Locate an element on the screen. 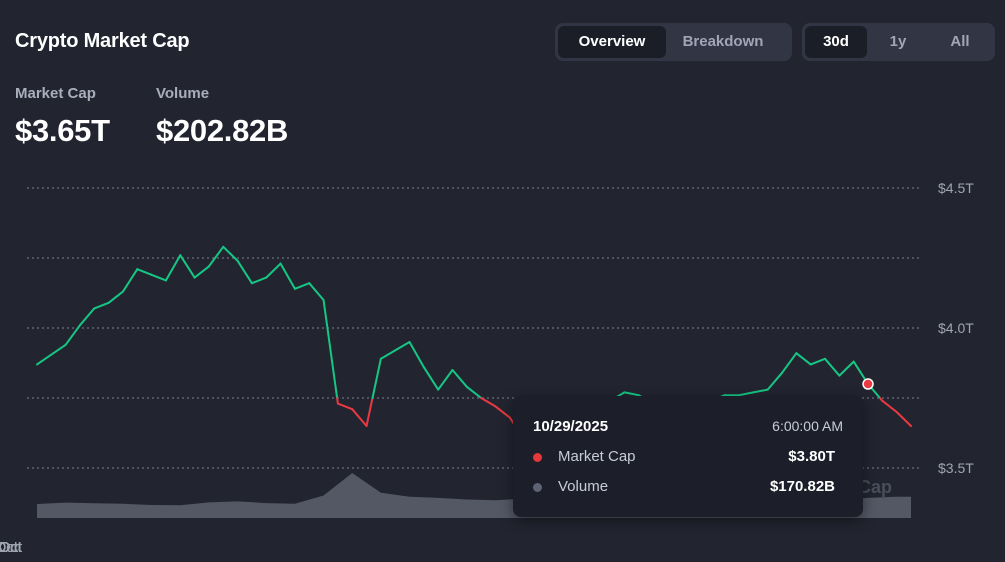 The height and width of the screenshot is (562, 1005). market-cap-dot-icon is located at coordinates (537, 457).